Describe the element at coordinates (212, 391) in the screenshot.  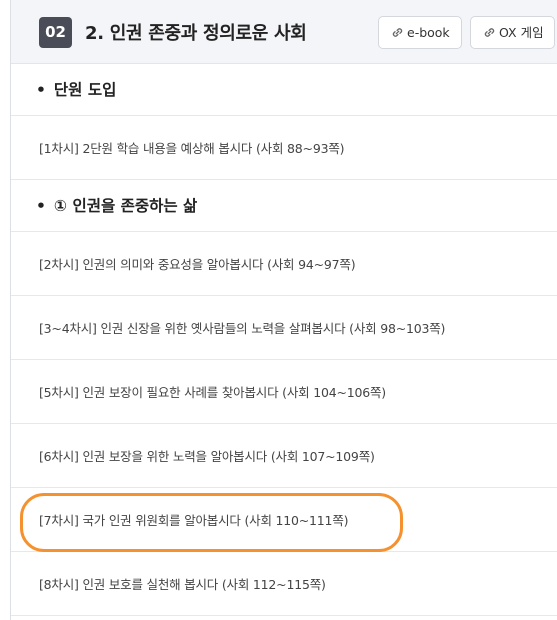
I see `lesson-link: [5차시] 인권 보장이 필요한 사례를 찾아봅시다 (사회 104~106쪽)` at that location.